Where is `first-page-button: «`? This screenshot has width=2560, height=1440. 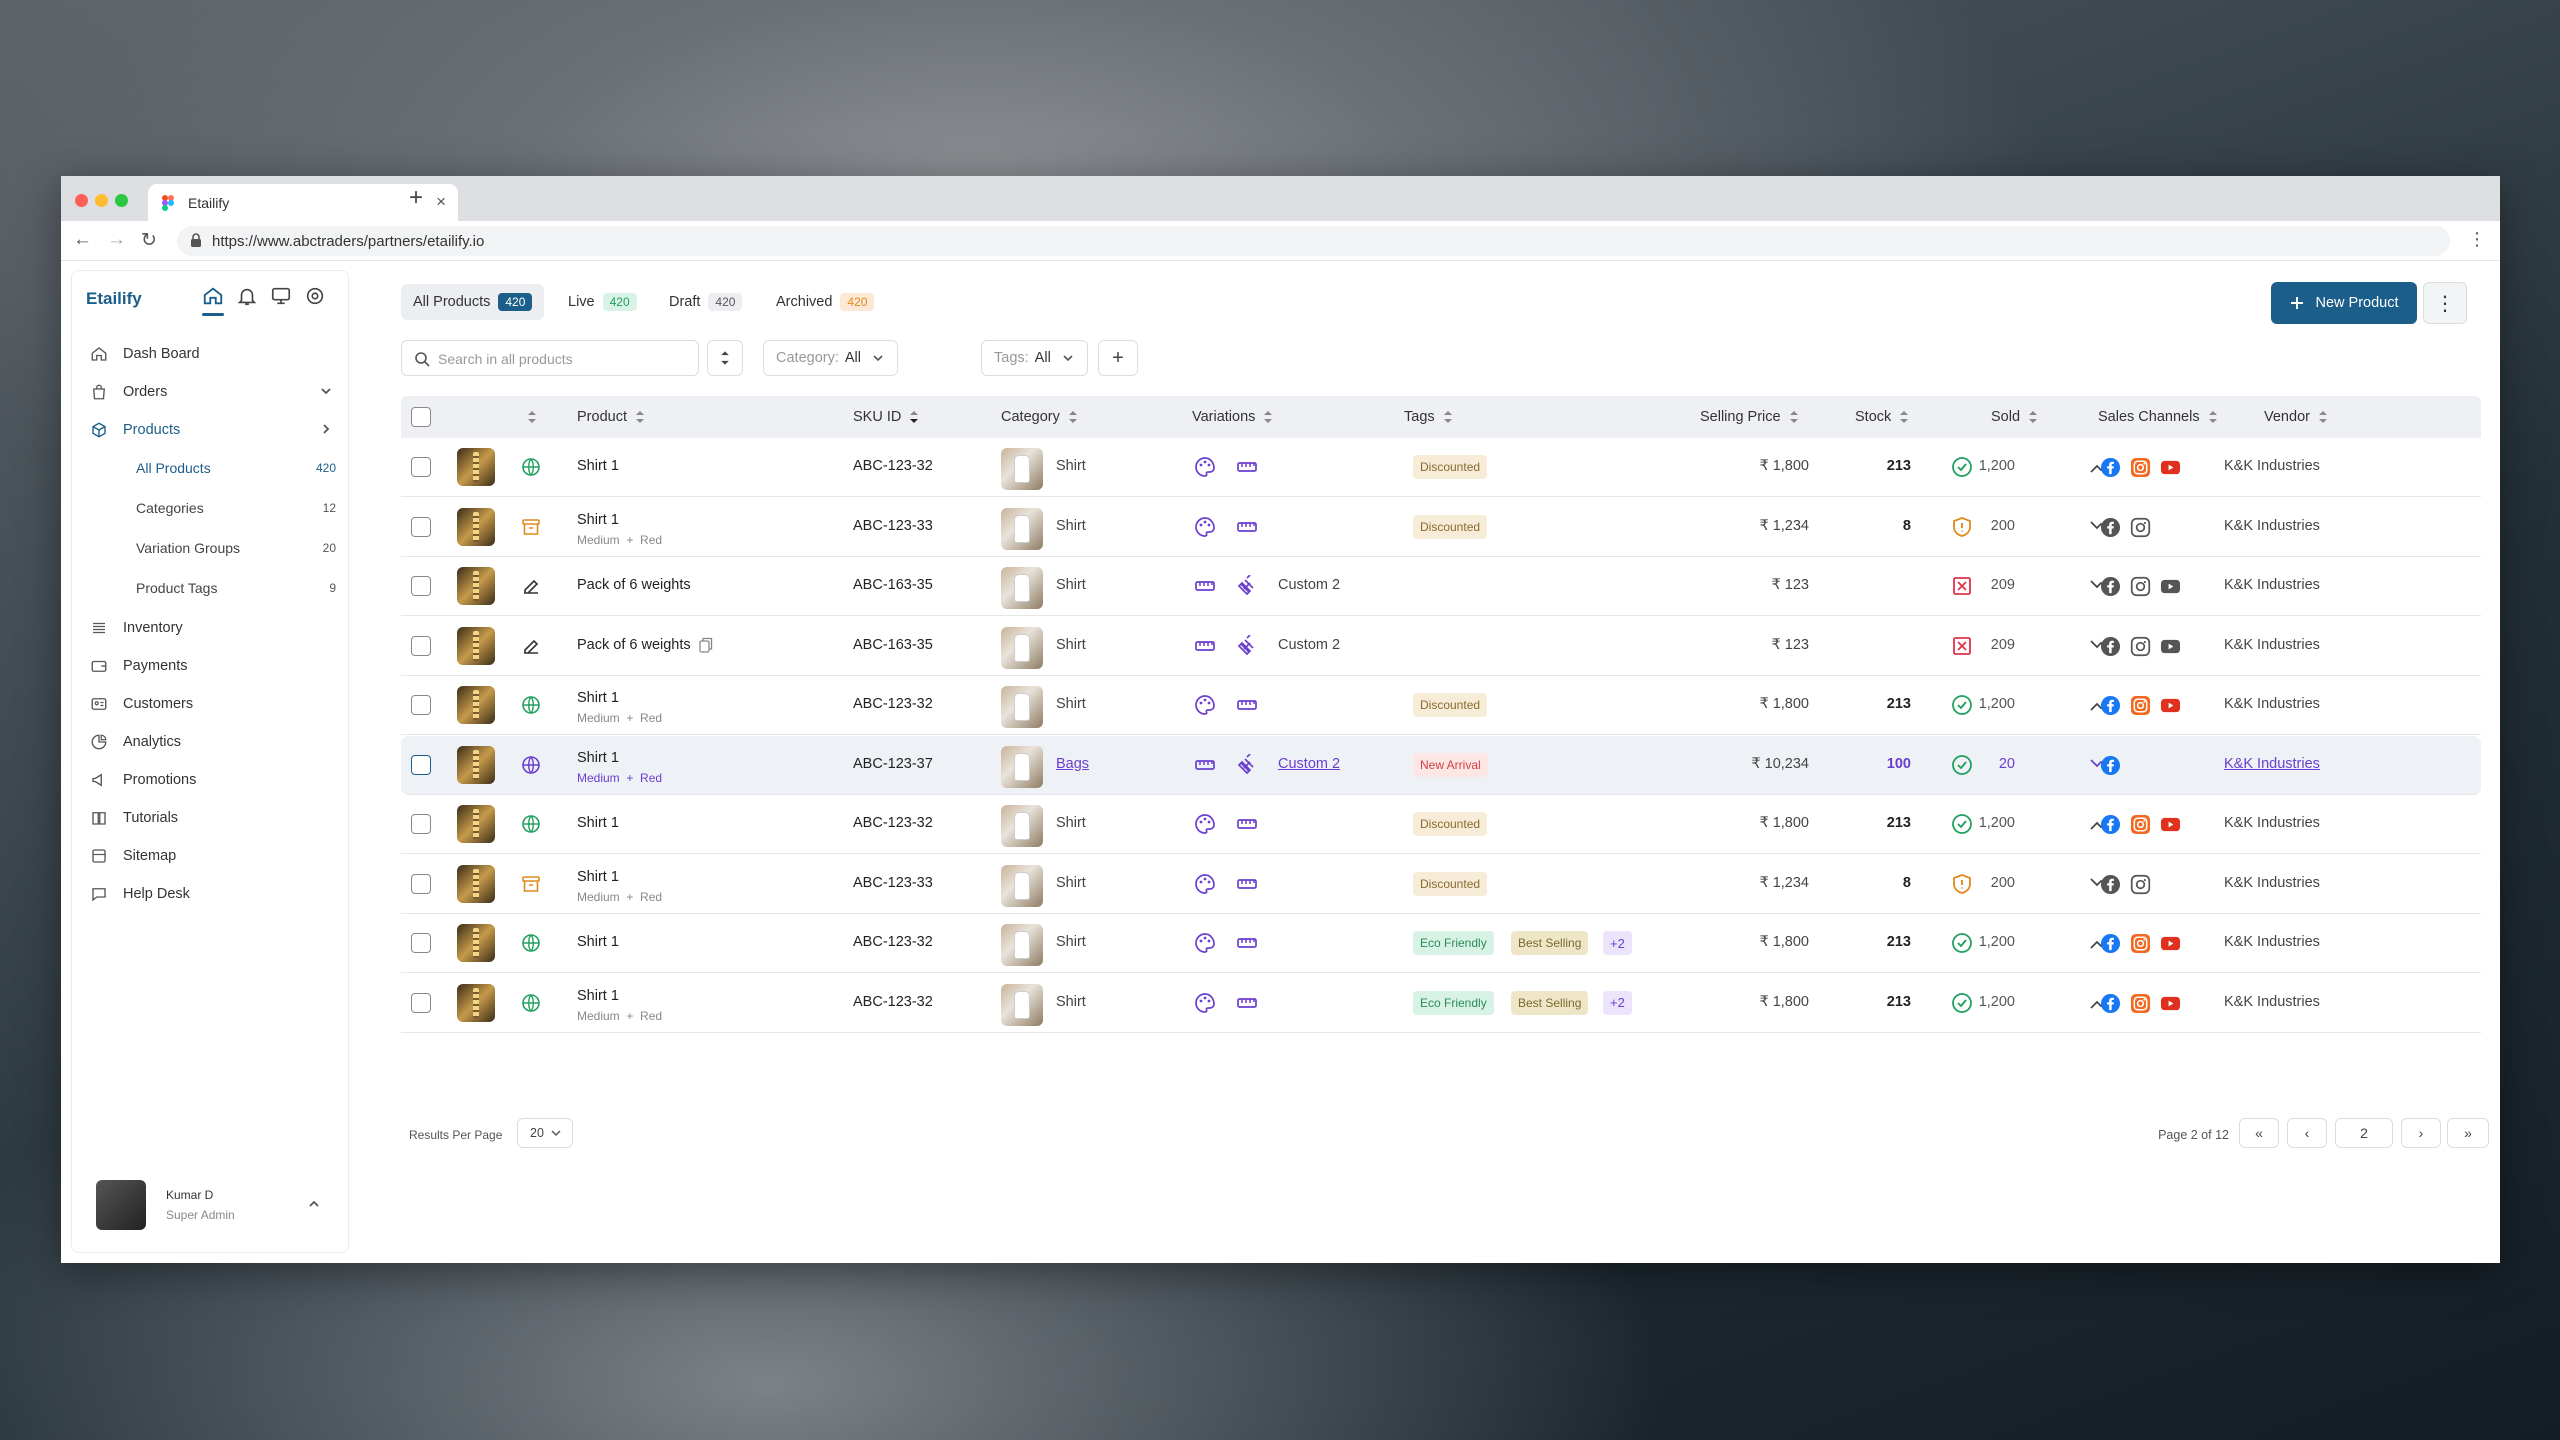 first-page-button: « is located at coordinates (2259, 1133).